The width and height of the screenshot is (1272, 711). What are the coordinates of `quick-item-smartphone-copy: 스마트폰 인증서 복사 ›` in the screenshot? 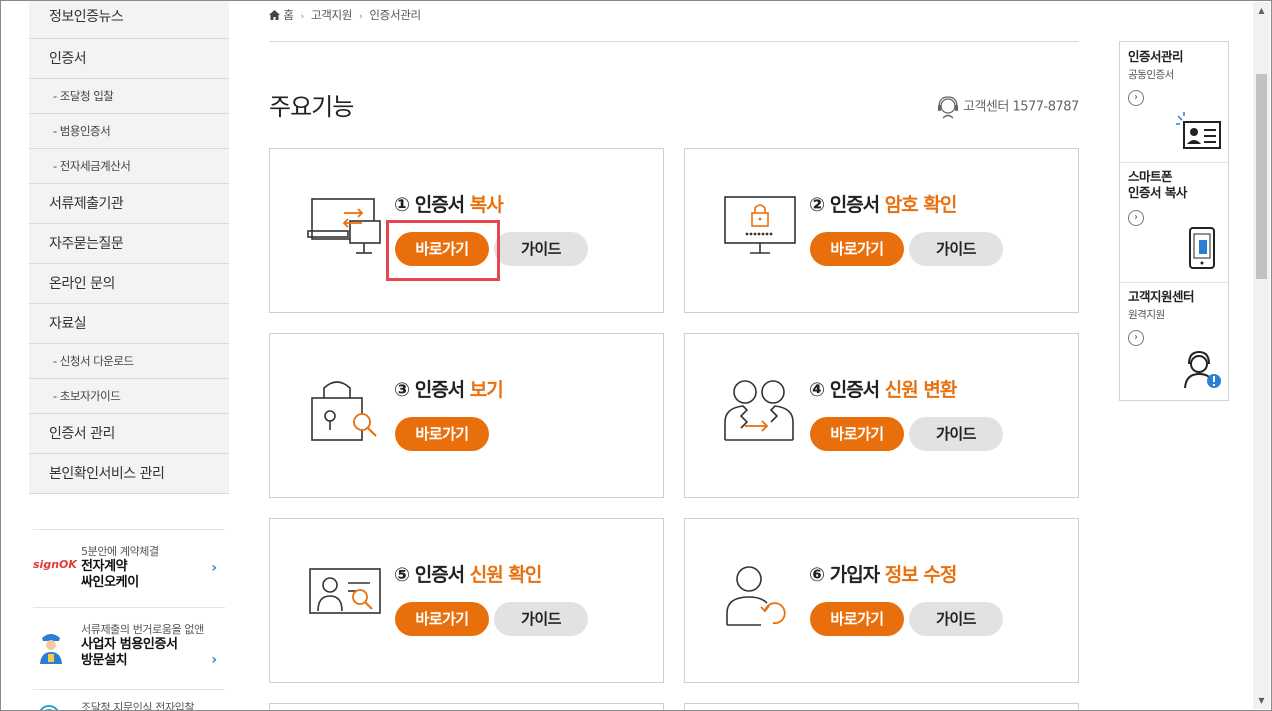 It's located at (1174, 222).